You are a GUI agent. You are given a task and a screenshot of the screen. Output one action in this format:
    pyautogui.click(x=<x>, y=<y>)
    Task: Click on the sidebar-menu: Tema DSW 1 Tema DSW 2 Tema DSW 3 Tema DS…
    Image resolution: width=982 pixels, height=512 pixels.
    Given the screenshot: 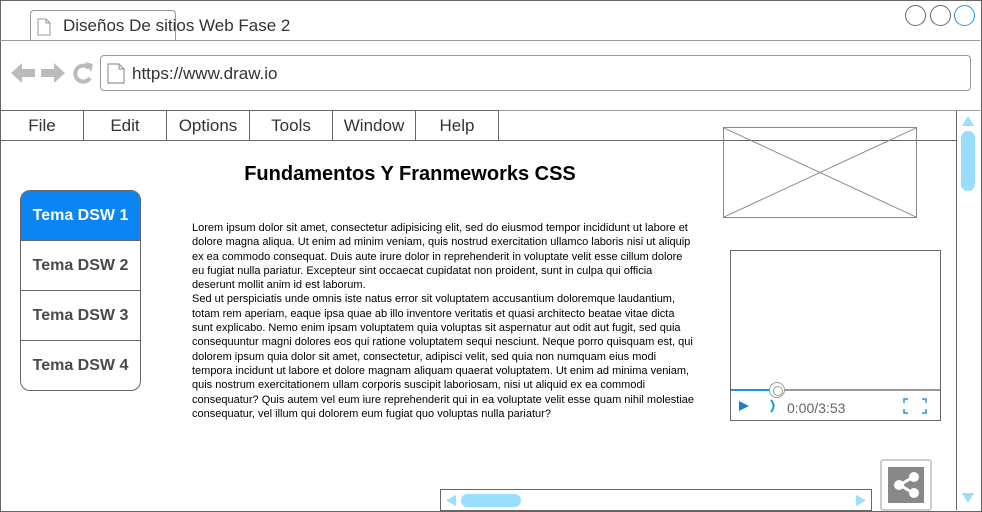 What is the action you would take?
    pyautogui.click(x=80, y=290)
    